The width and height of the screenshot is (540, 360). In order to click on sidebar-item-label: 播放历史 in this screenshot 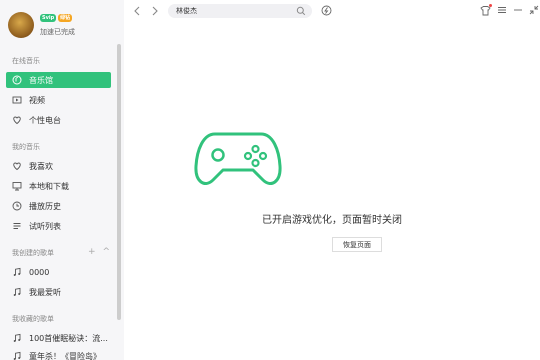, I will do `click(45, 206)`.